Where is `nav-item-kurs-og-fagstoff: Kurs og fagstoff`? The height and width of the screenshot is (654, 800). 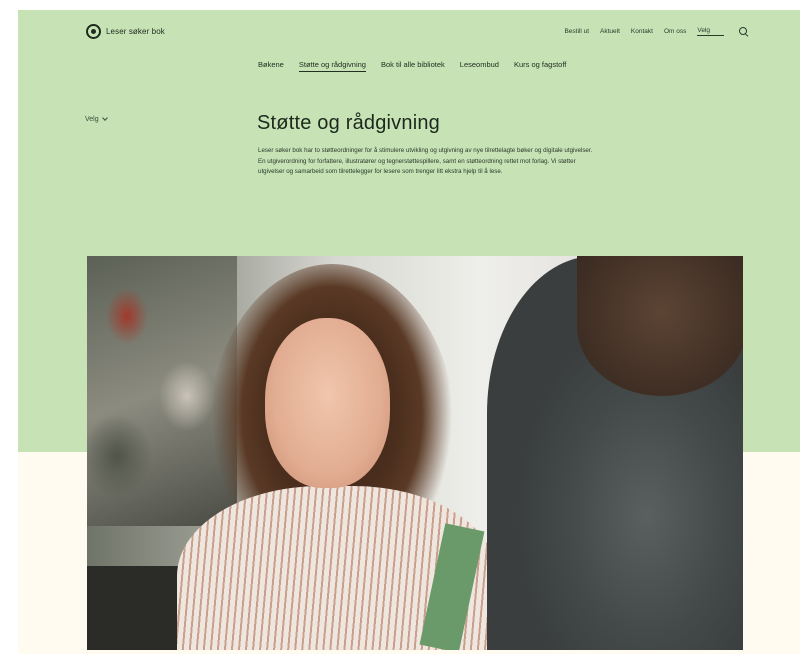 nav-item-kurs-og-fagstoff: Kurs og fagstoff is located at coordinates (540, 66).